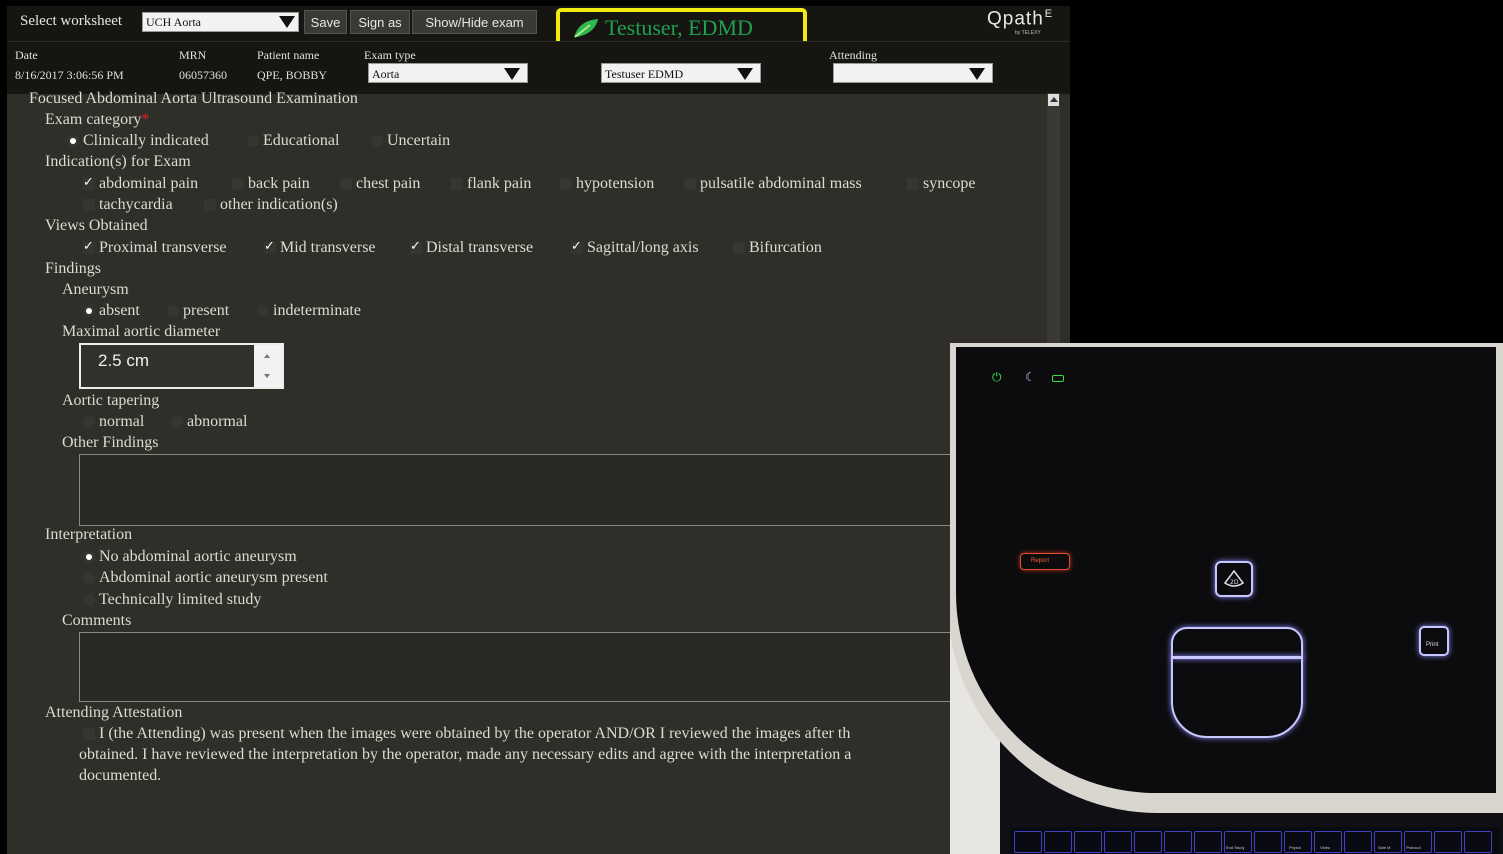 The image size is (1503, 854). I want to click on radio-no-aneurysm: No abdominal aortic aneurysm, so click(190, 557).